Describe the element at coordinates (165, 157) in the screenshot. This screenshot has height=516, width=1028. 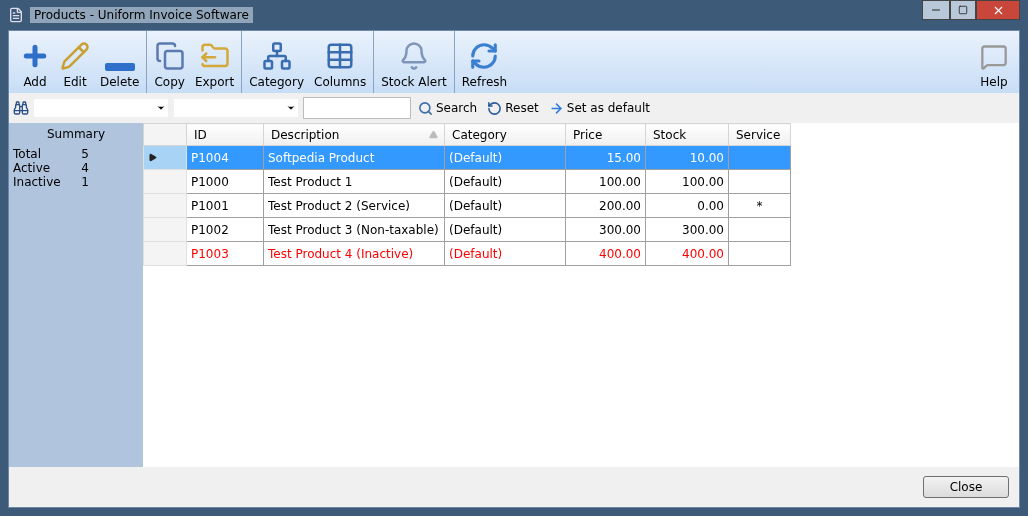
I see `row-header` at that location.